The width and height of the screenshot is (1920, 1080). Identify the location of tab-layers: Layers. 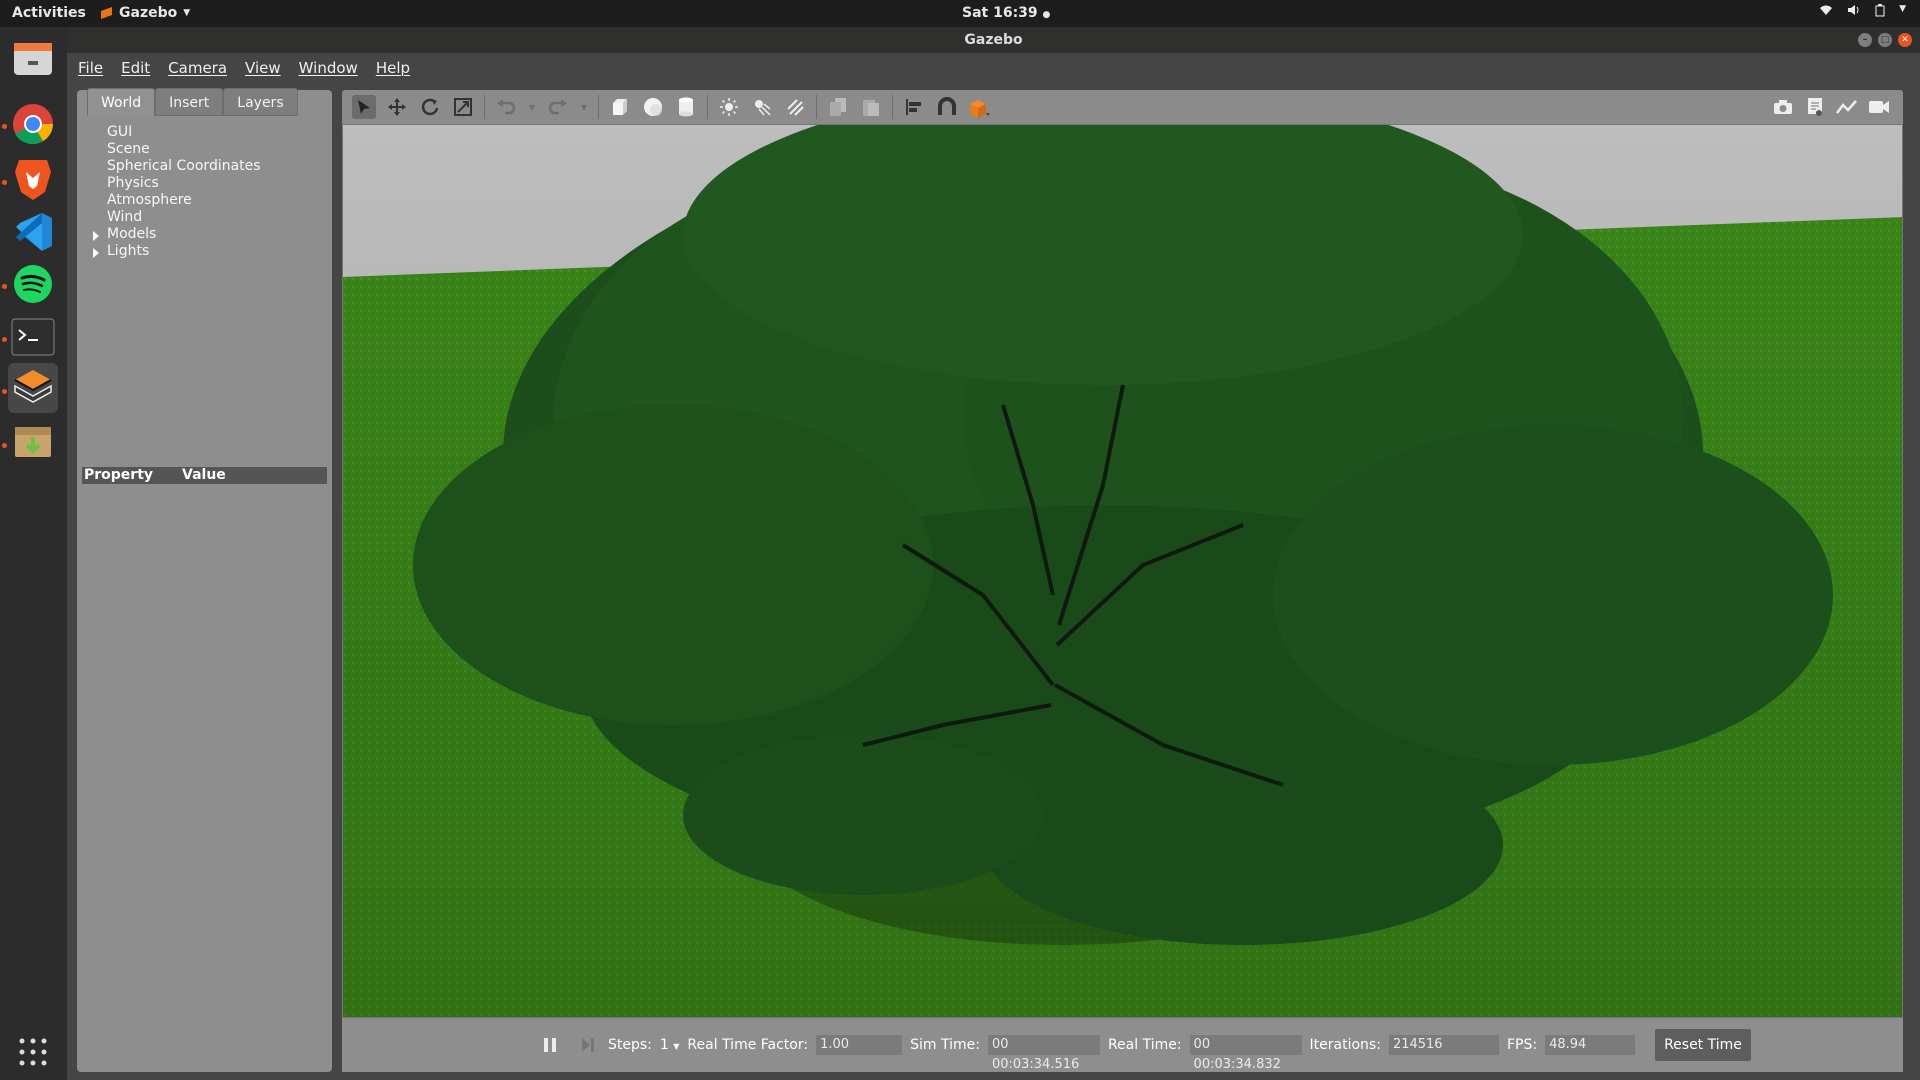
(260, 102).